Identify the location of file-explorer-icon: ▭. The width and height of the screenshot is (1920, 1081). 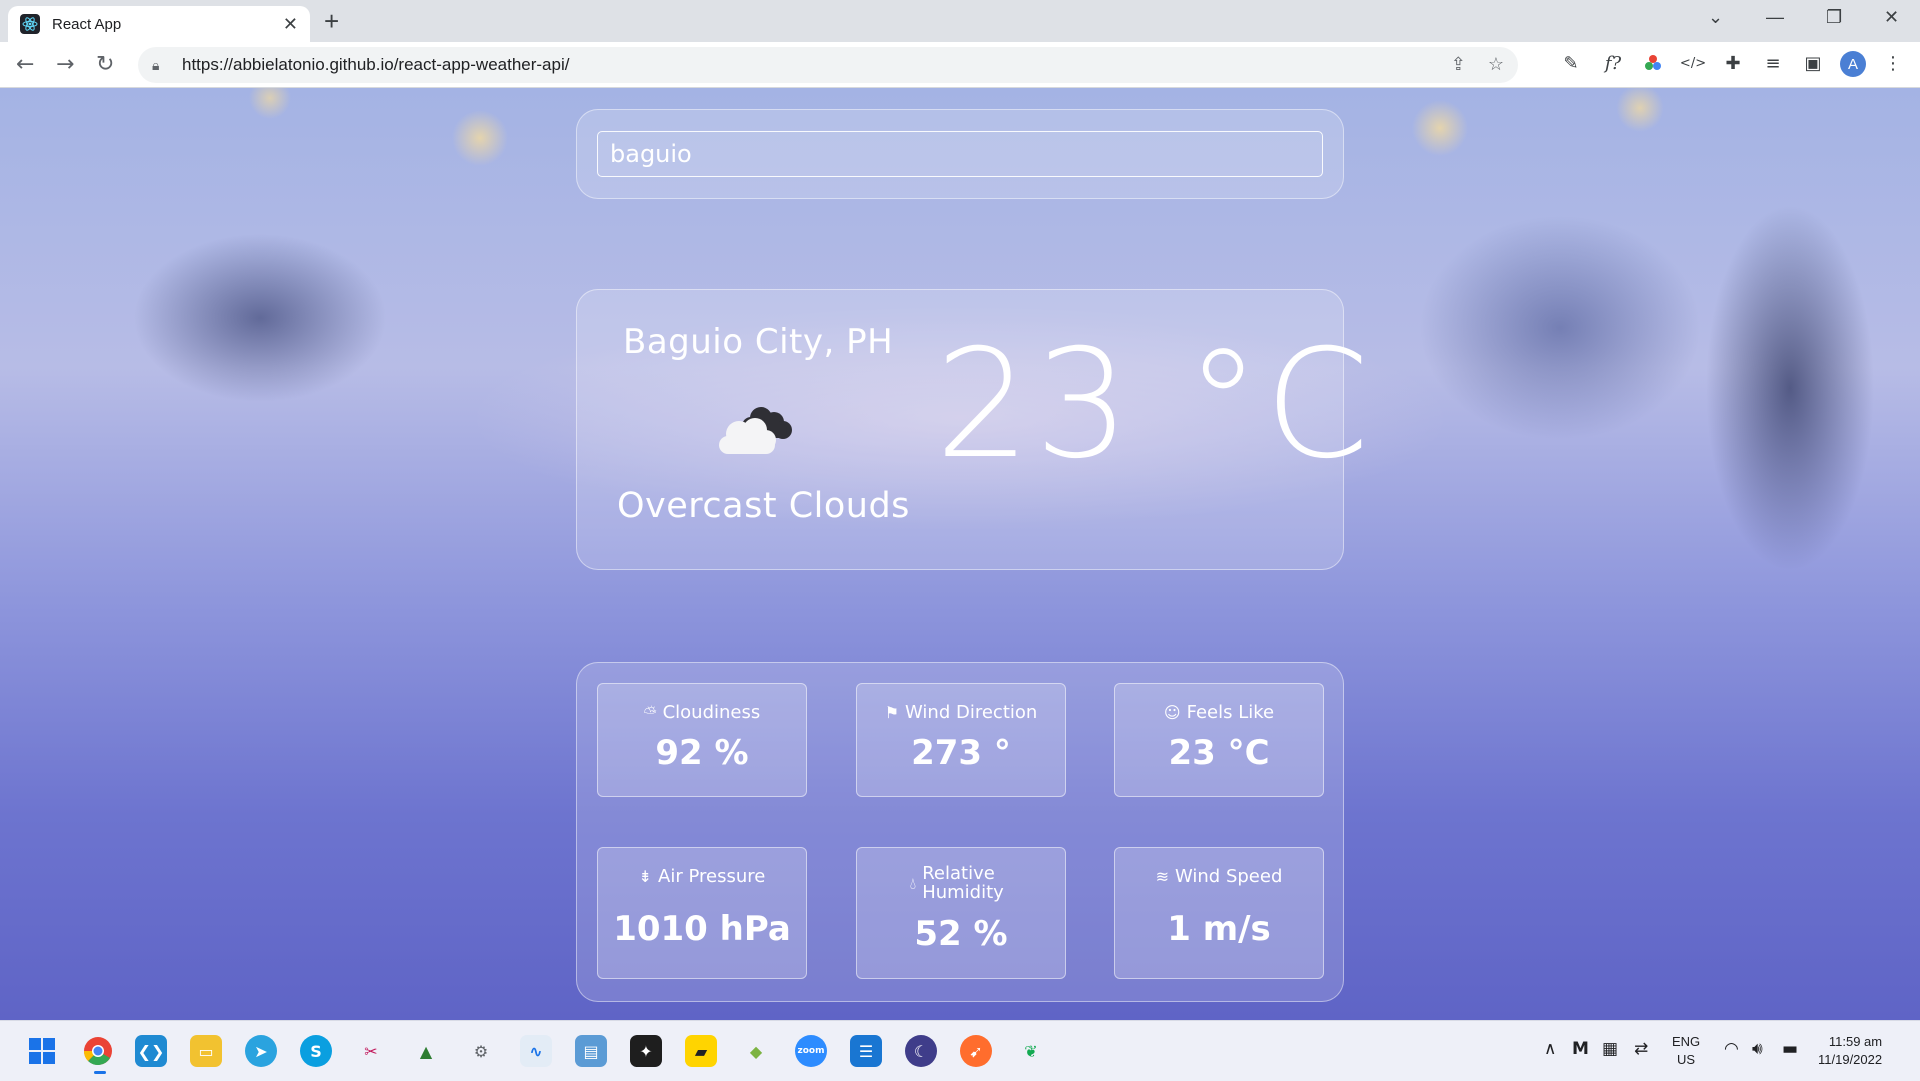
(206, 1051).